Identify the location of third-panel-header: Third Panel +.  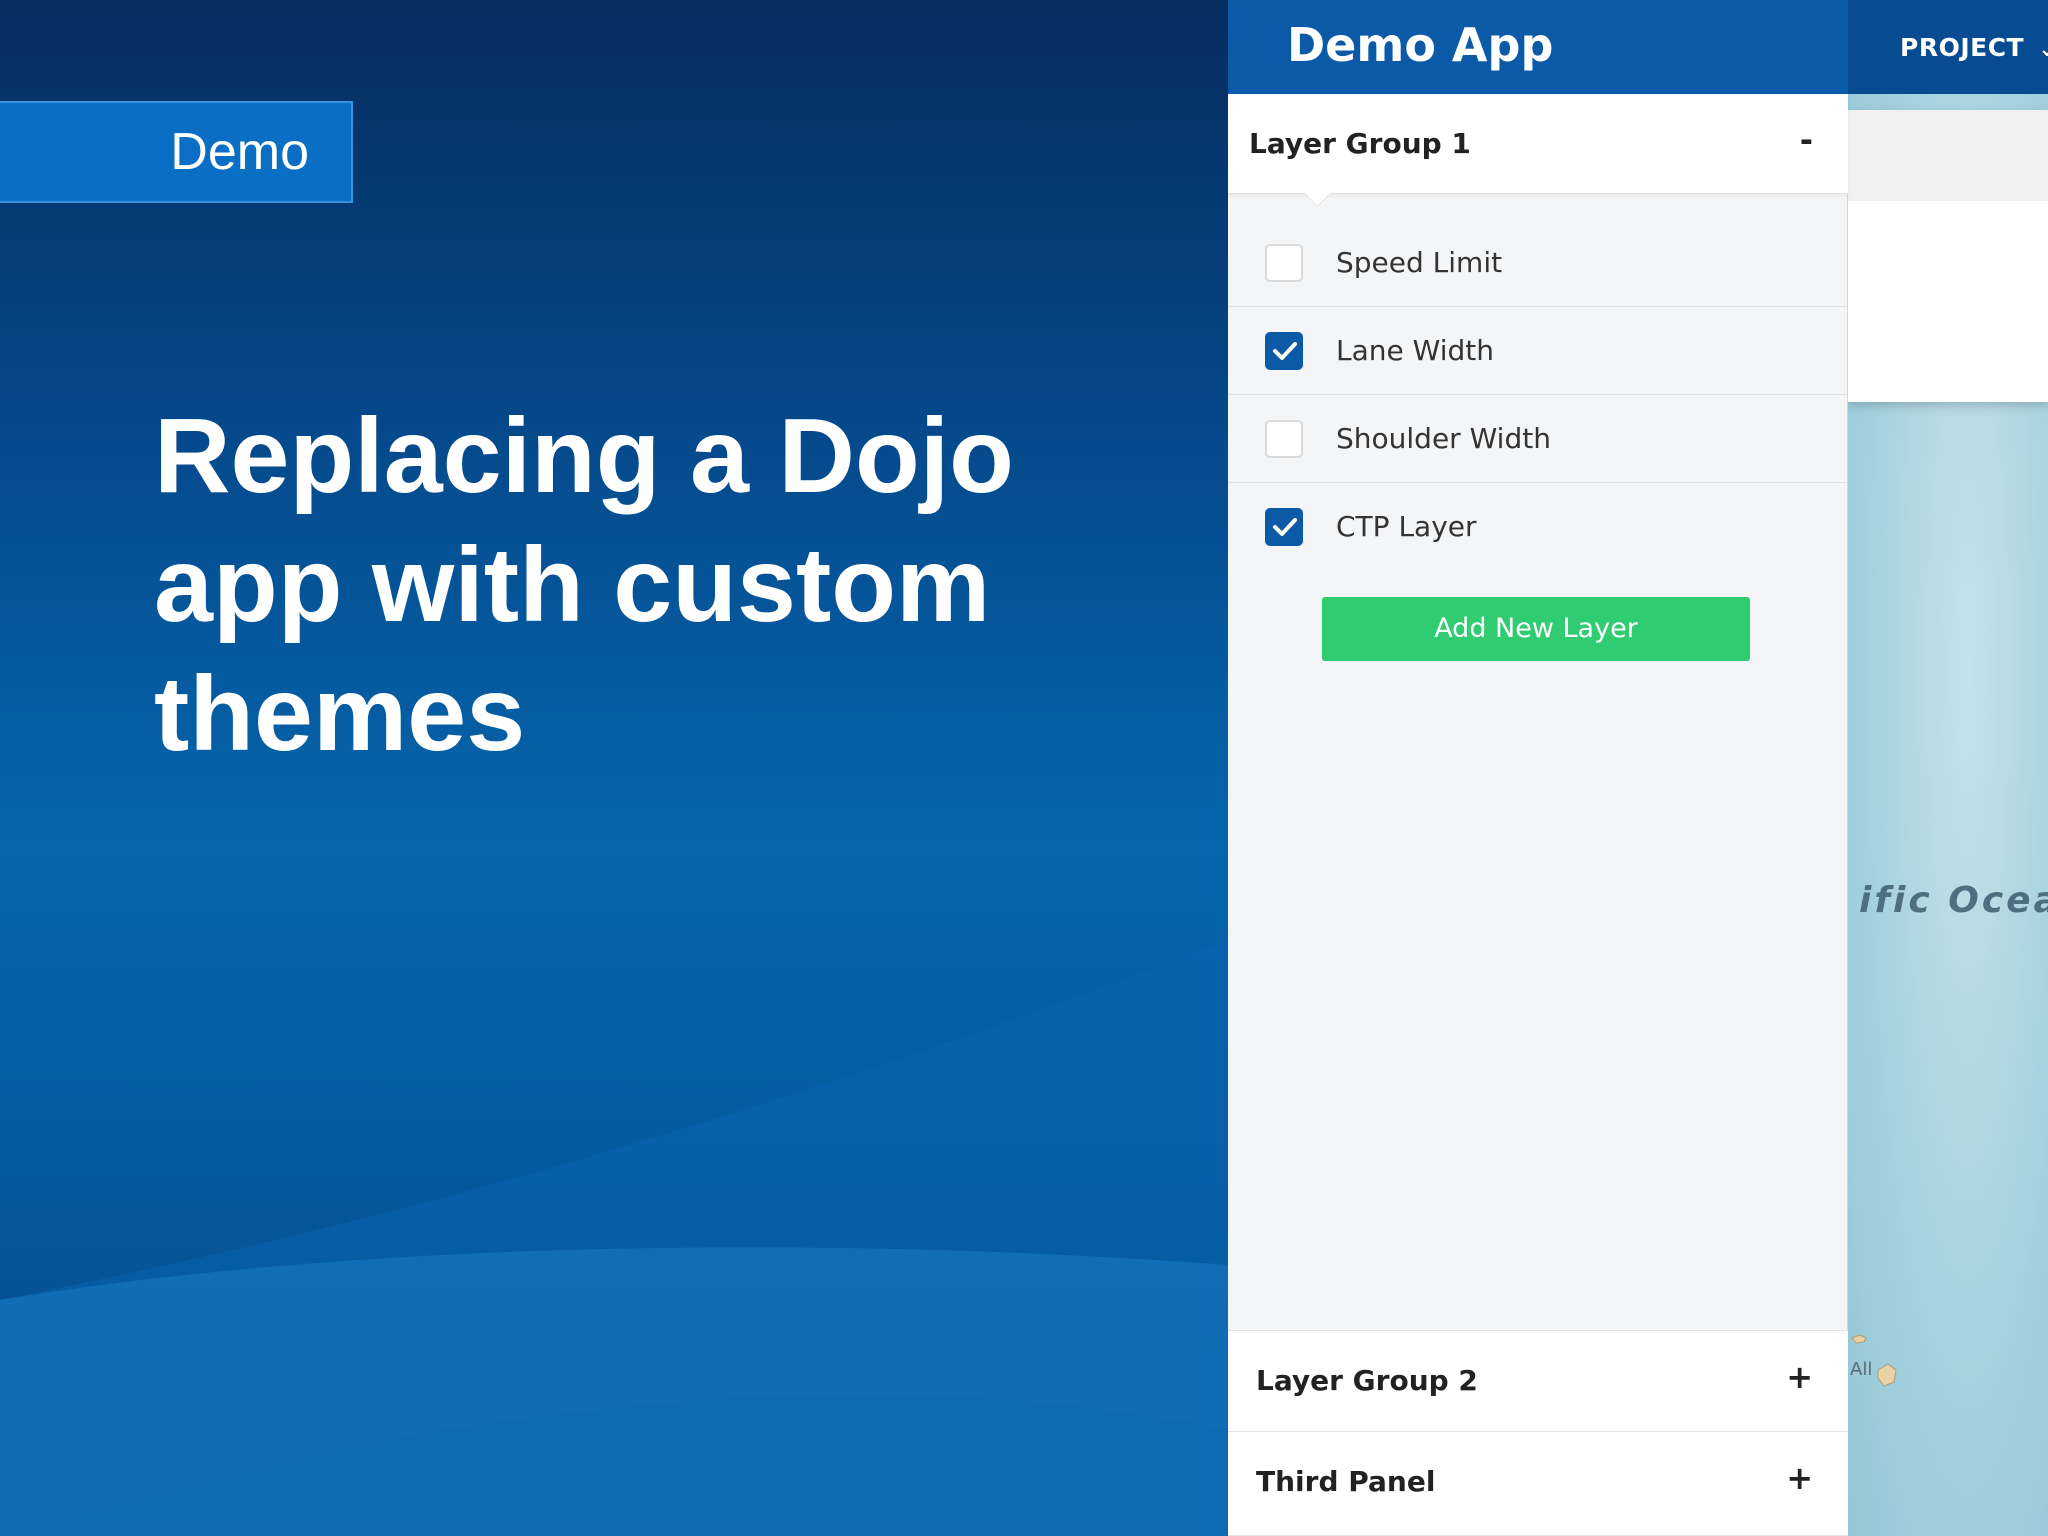
(1538, 1483).